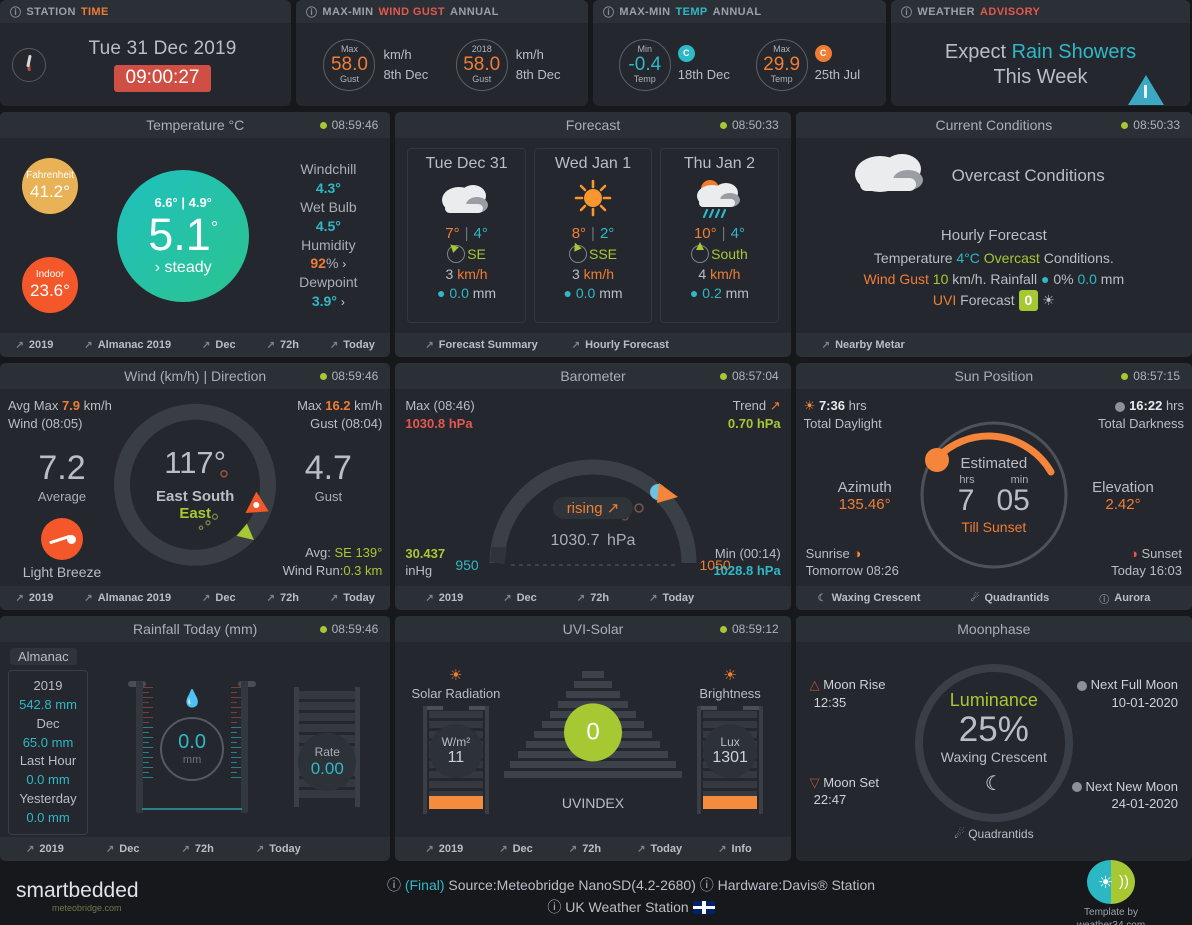 This screenshot has height=925, width=1192. Describe the element at coordinates (719, 235) in the screenshot. I see `forecast-day-2: Thu Jan 2 10° | 4° South 4 km/h ● 0.2 mm` at that location.